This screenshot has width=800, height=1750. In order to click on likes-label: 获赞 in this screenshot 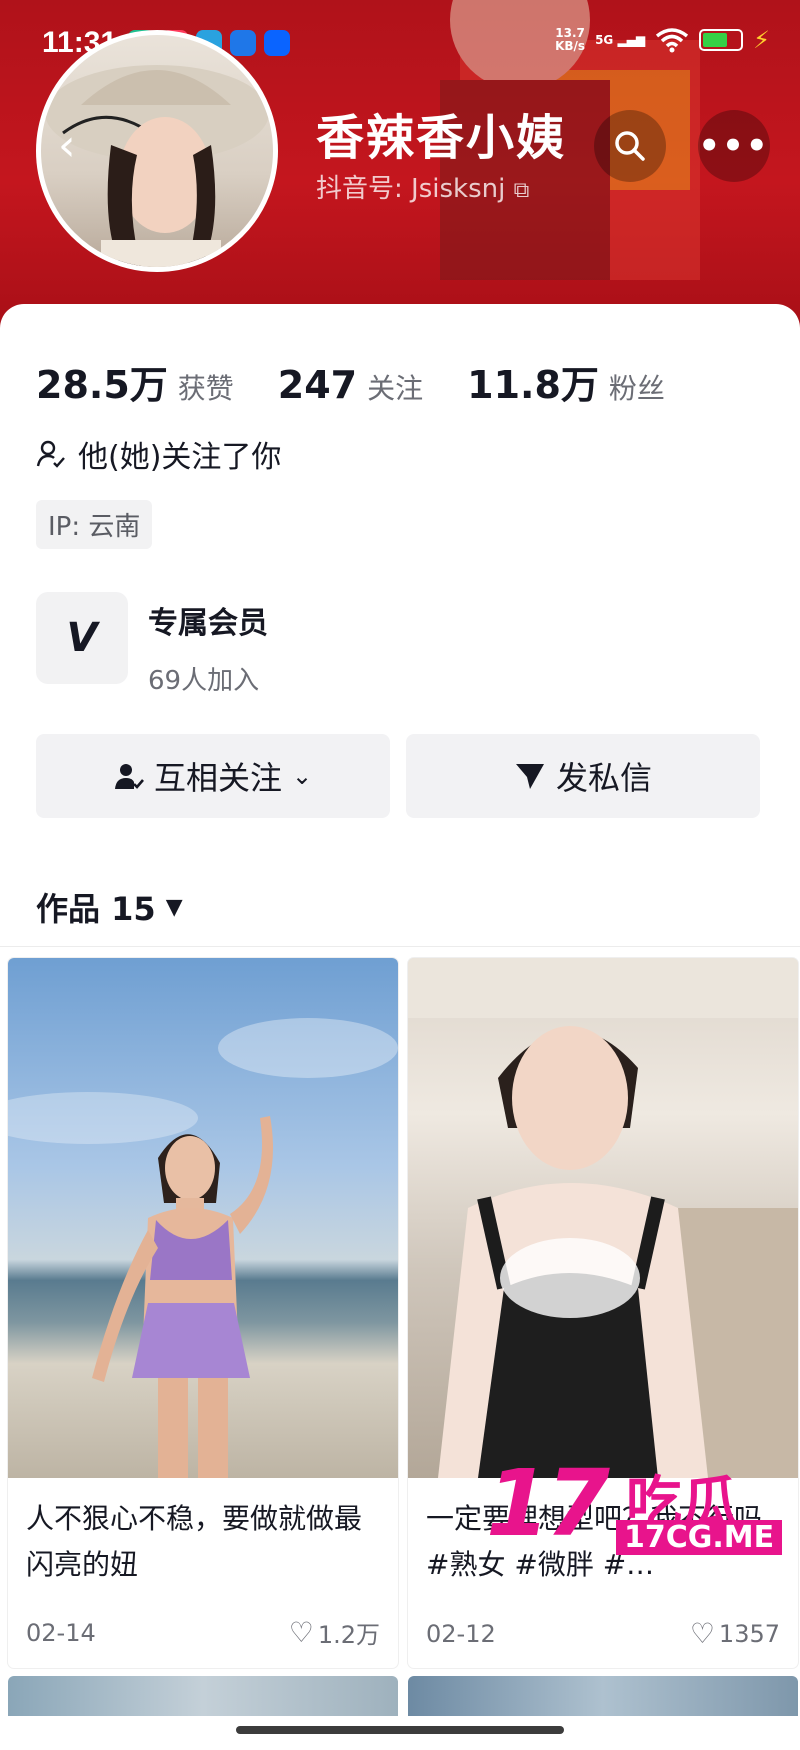, I will do `click(205, 388)`.